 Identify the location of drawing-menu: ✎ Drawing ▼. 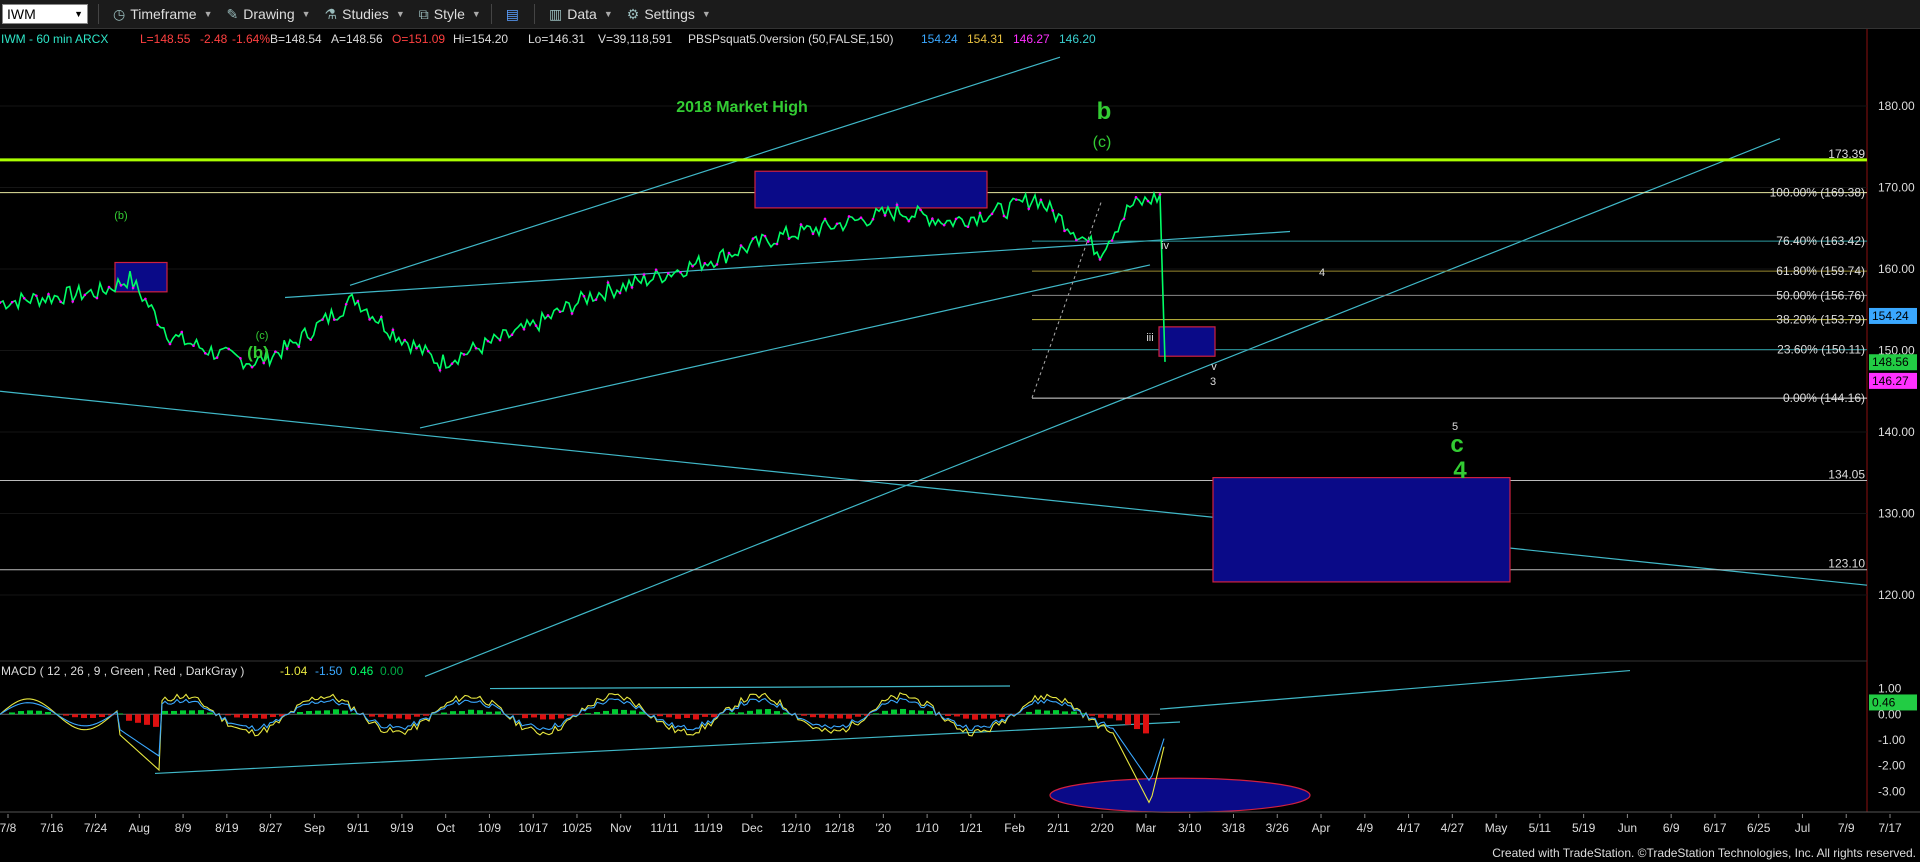
(269, 14).